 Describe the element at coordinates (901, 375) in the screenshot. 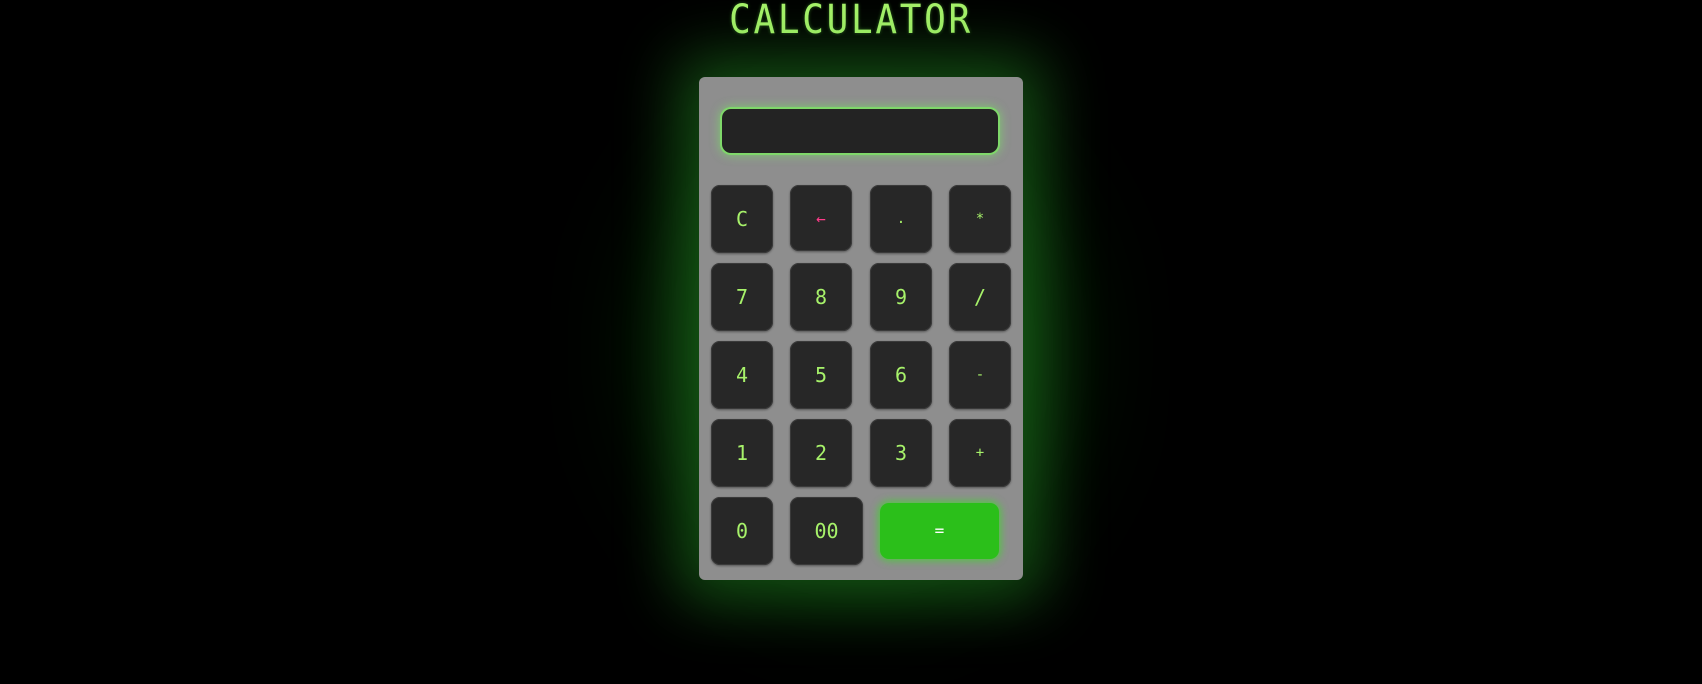

I see `digit-6-button: 6` at that location.